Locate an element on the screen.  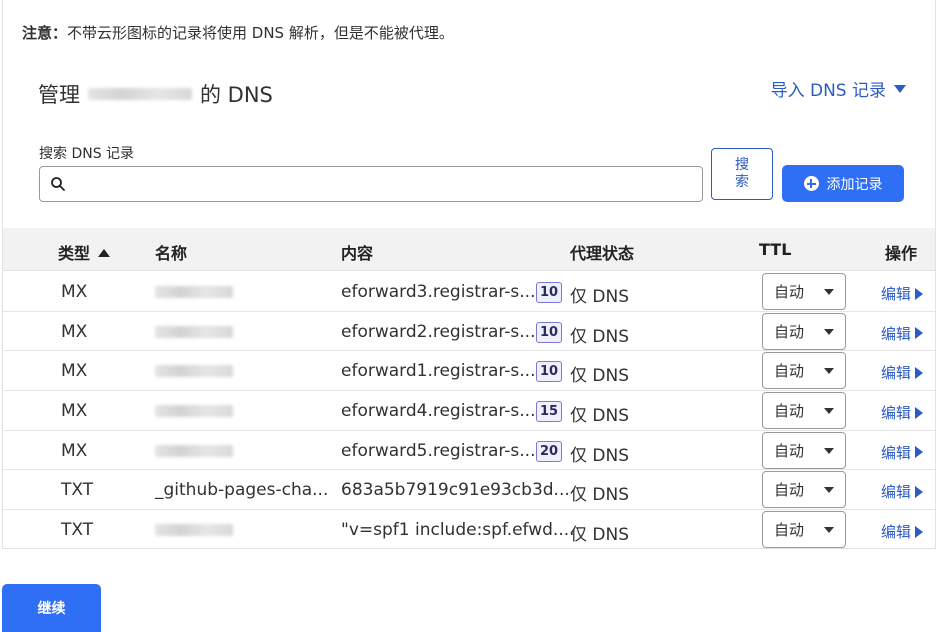
table-row: MX eforward1.registrar-s... 10 仅 DNS 自动 编辑 is located at coordinates (469, 371).